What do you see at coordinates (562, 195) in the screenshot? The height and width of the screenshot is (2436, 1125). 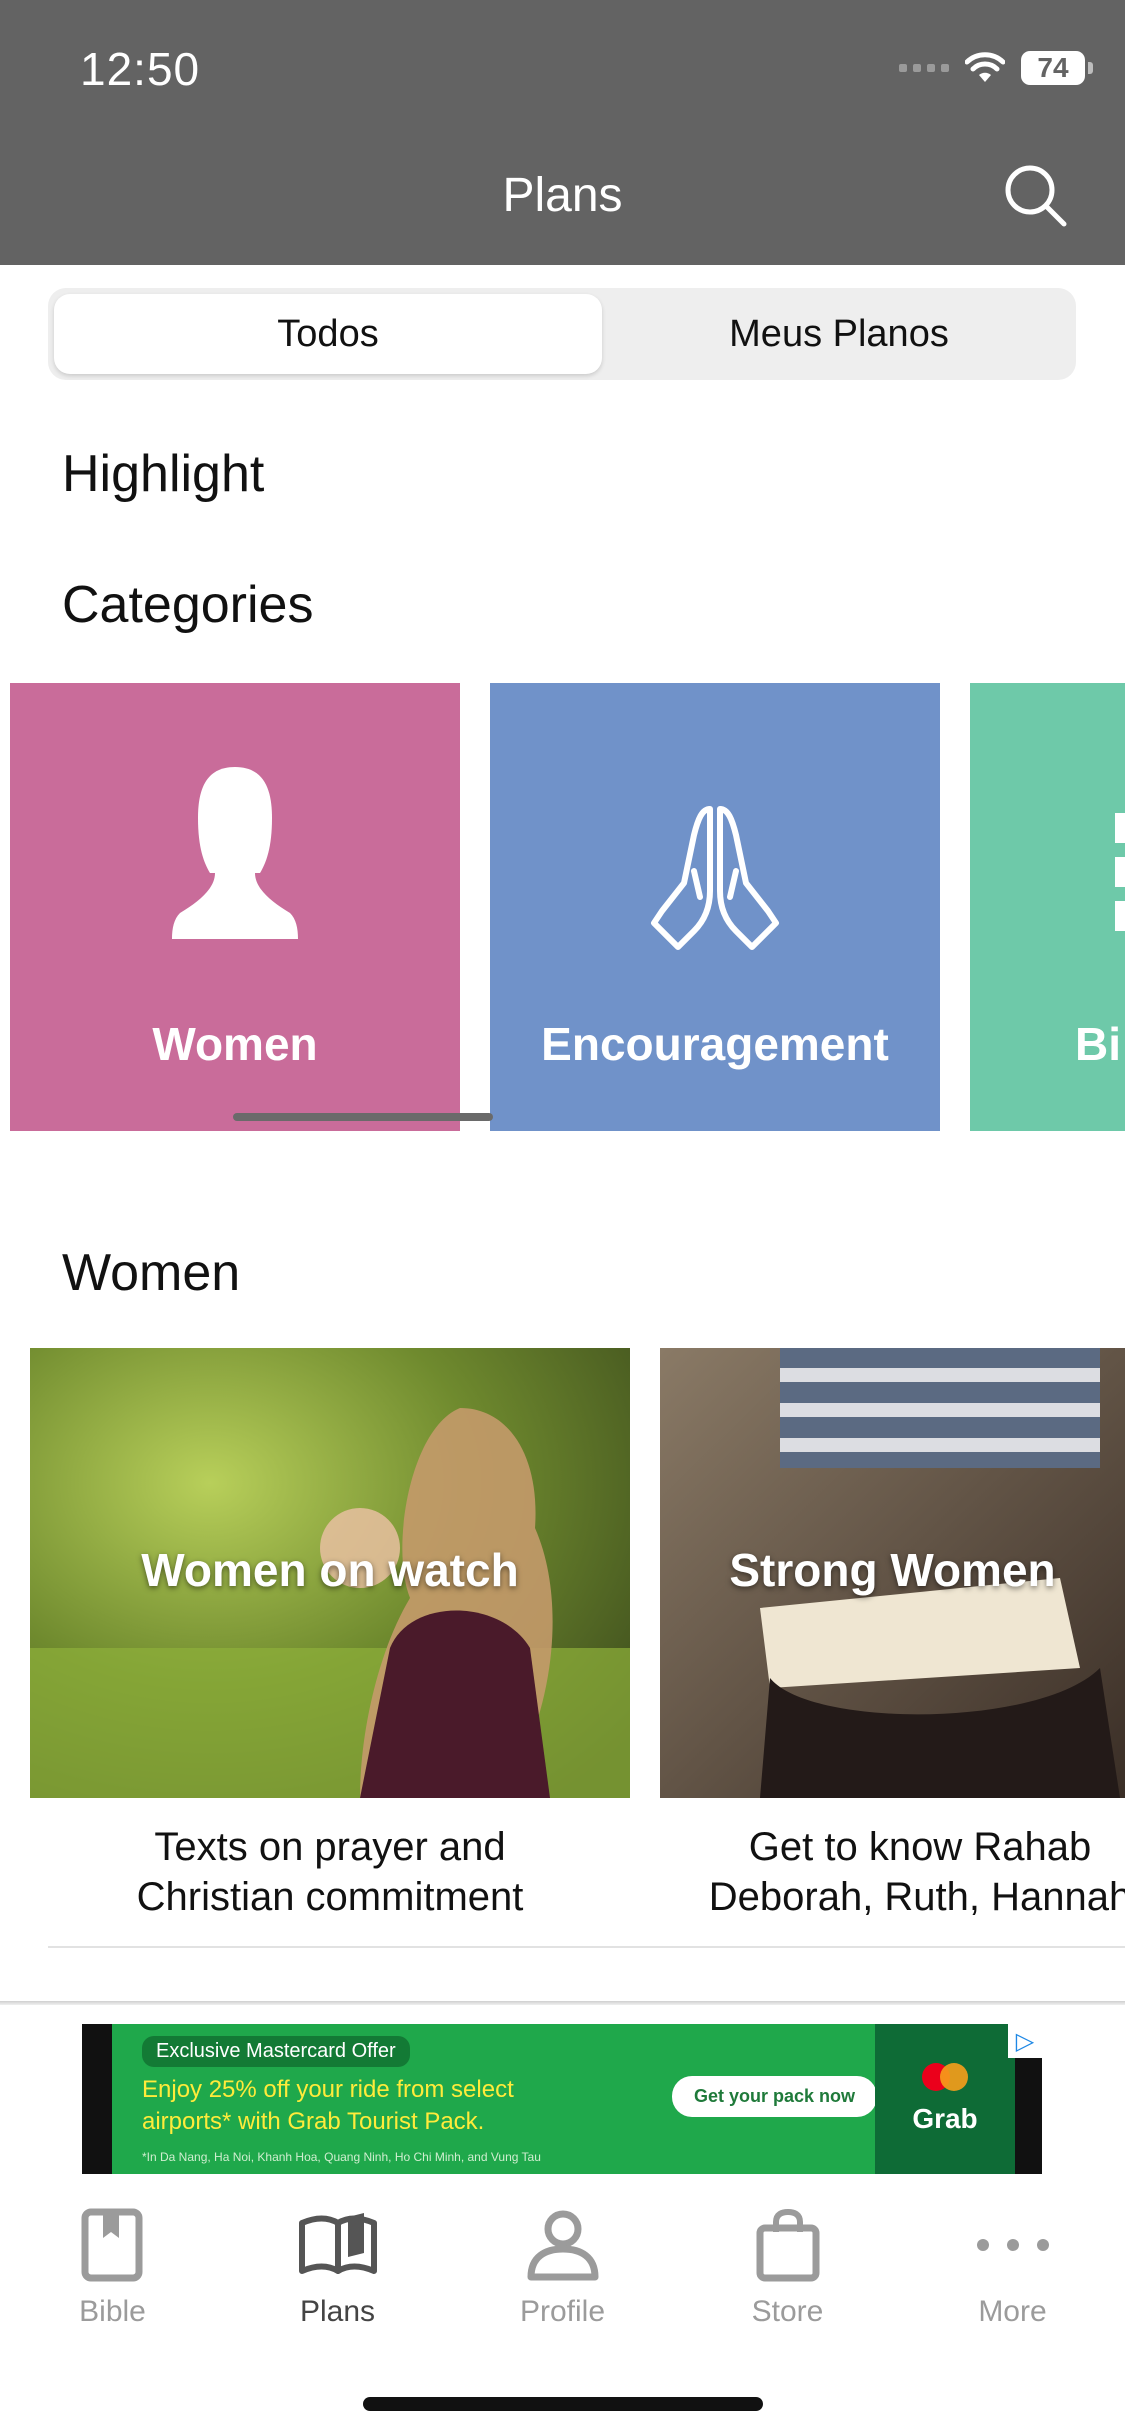 I see `page-title: Plans` at bounding box center [562, 195].